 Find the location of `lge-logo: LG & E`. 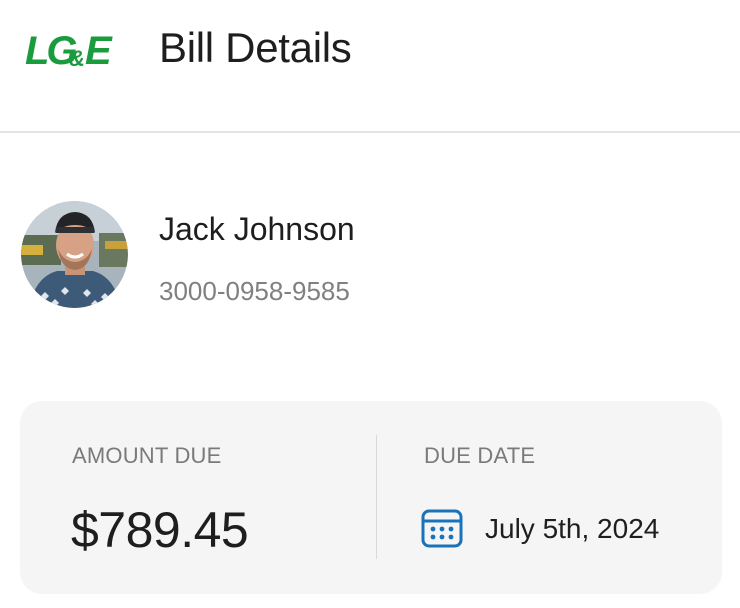

lge-logo: LG & E is located at coordinates (69, 49).